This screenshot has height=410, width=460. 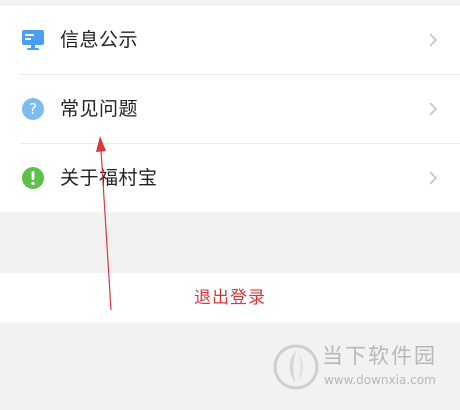 I want to click on exclamation-circle-icon, so click(x=33, y=178).